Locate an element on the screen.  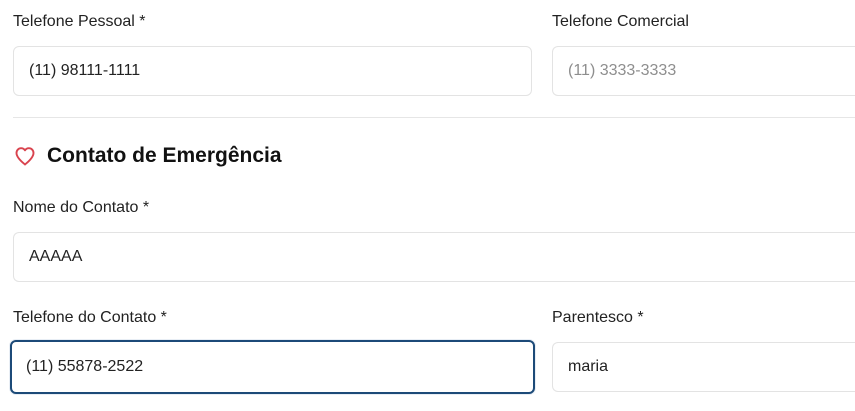
contact-phone-input is located at coordinates (272, 367).